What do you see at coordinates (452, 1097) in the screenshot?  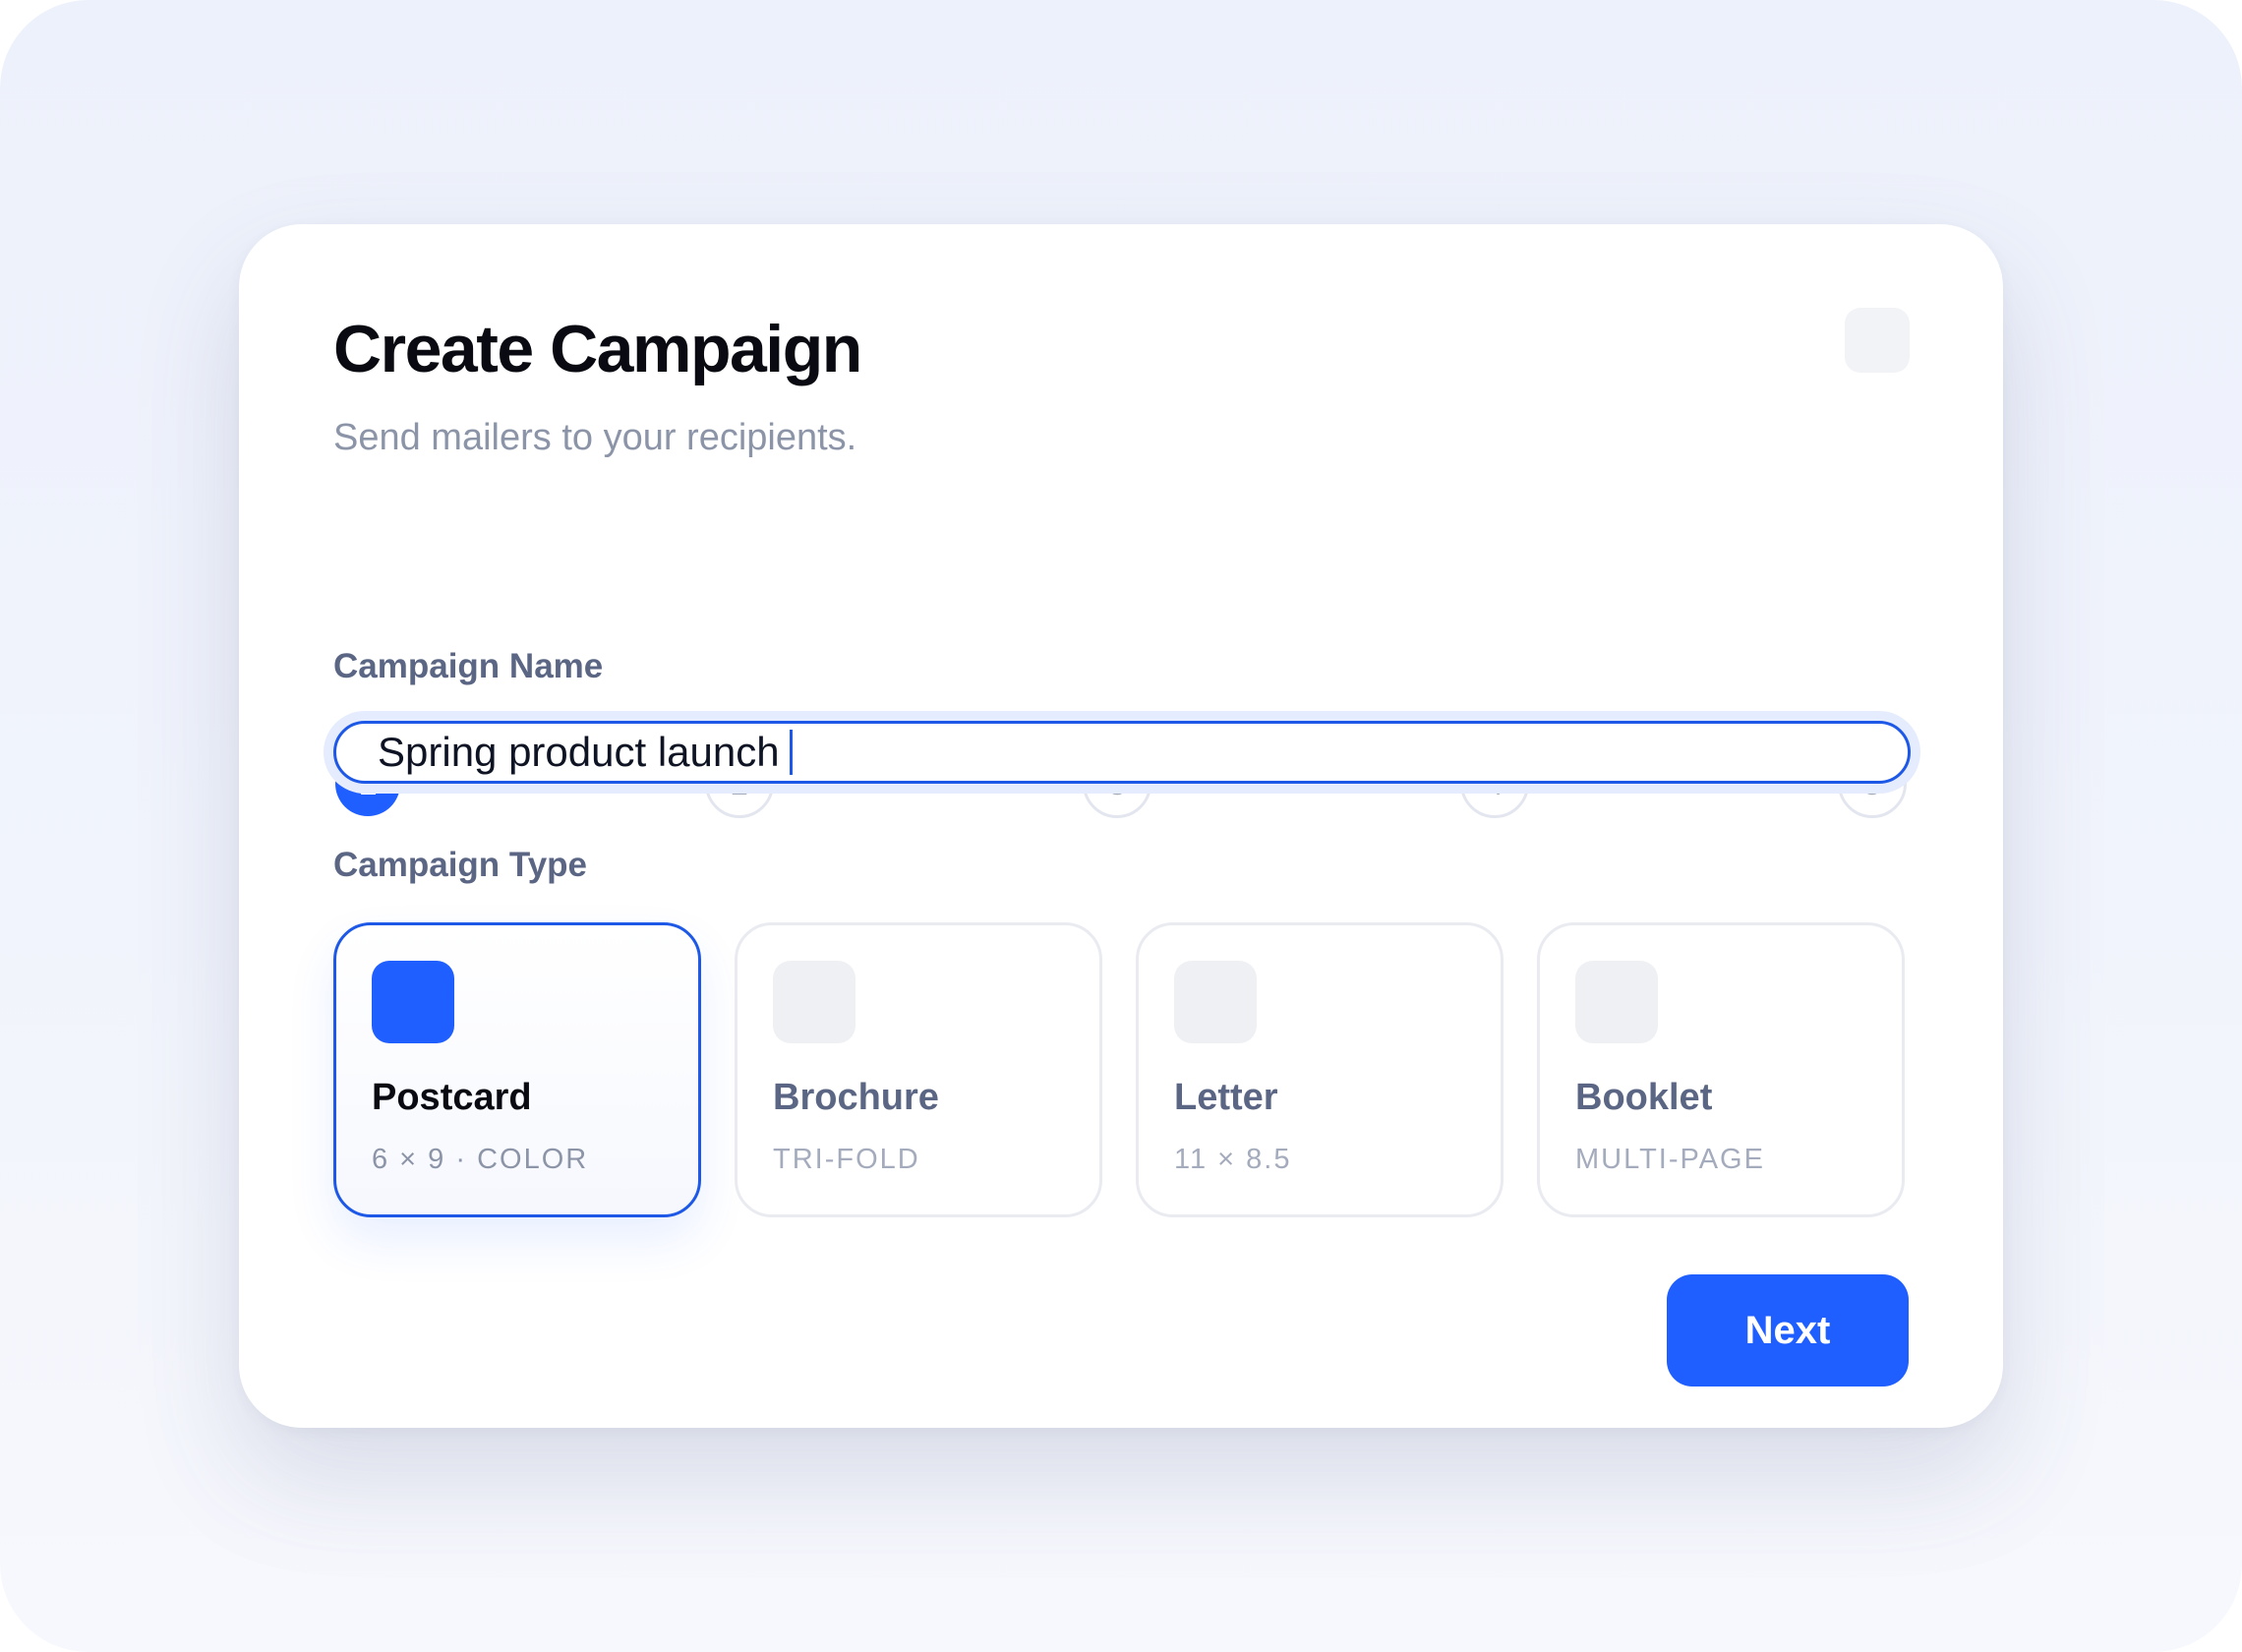 I see `type-card-title: Postcard` at bounding box center [452, 1097].